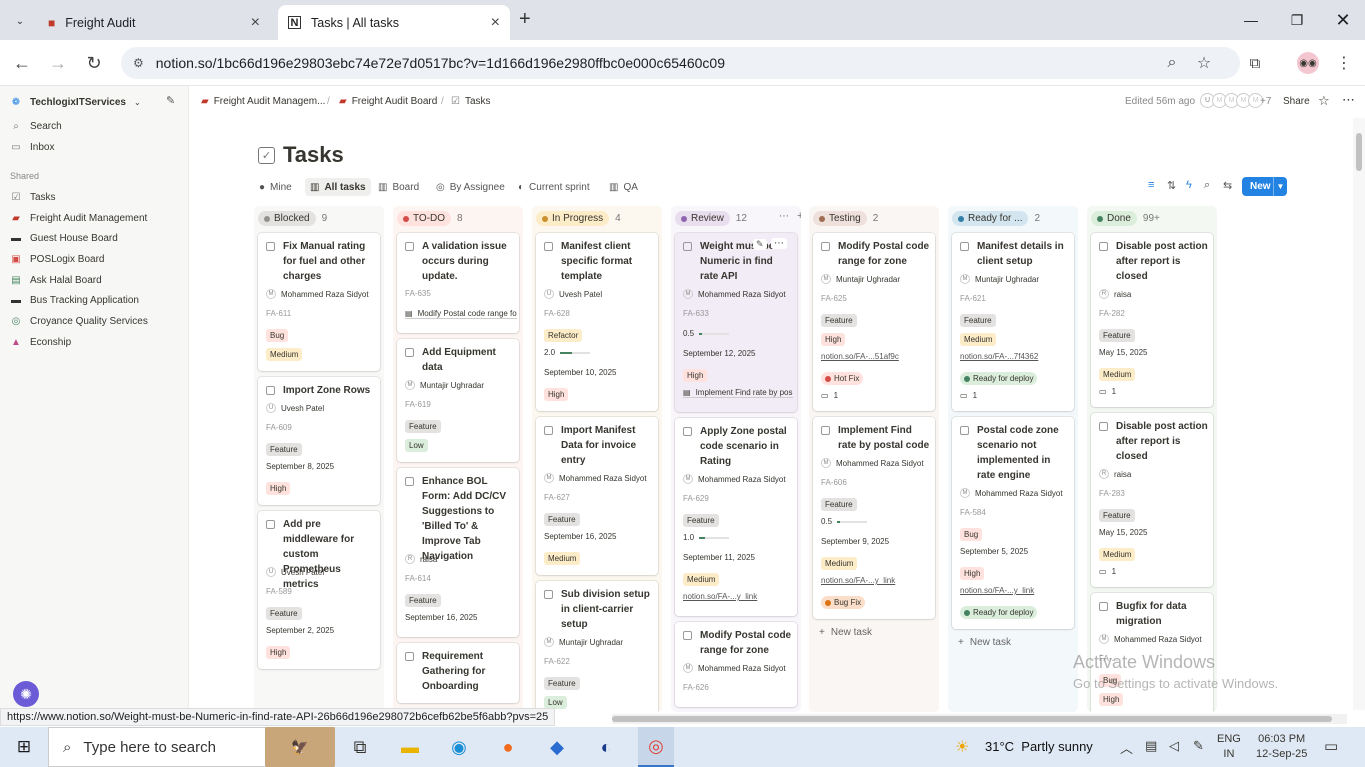 The height and width of the screenshot is (767, 1365). I want to click on sort-icon: ⇅, so click(1171, 185).